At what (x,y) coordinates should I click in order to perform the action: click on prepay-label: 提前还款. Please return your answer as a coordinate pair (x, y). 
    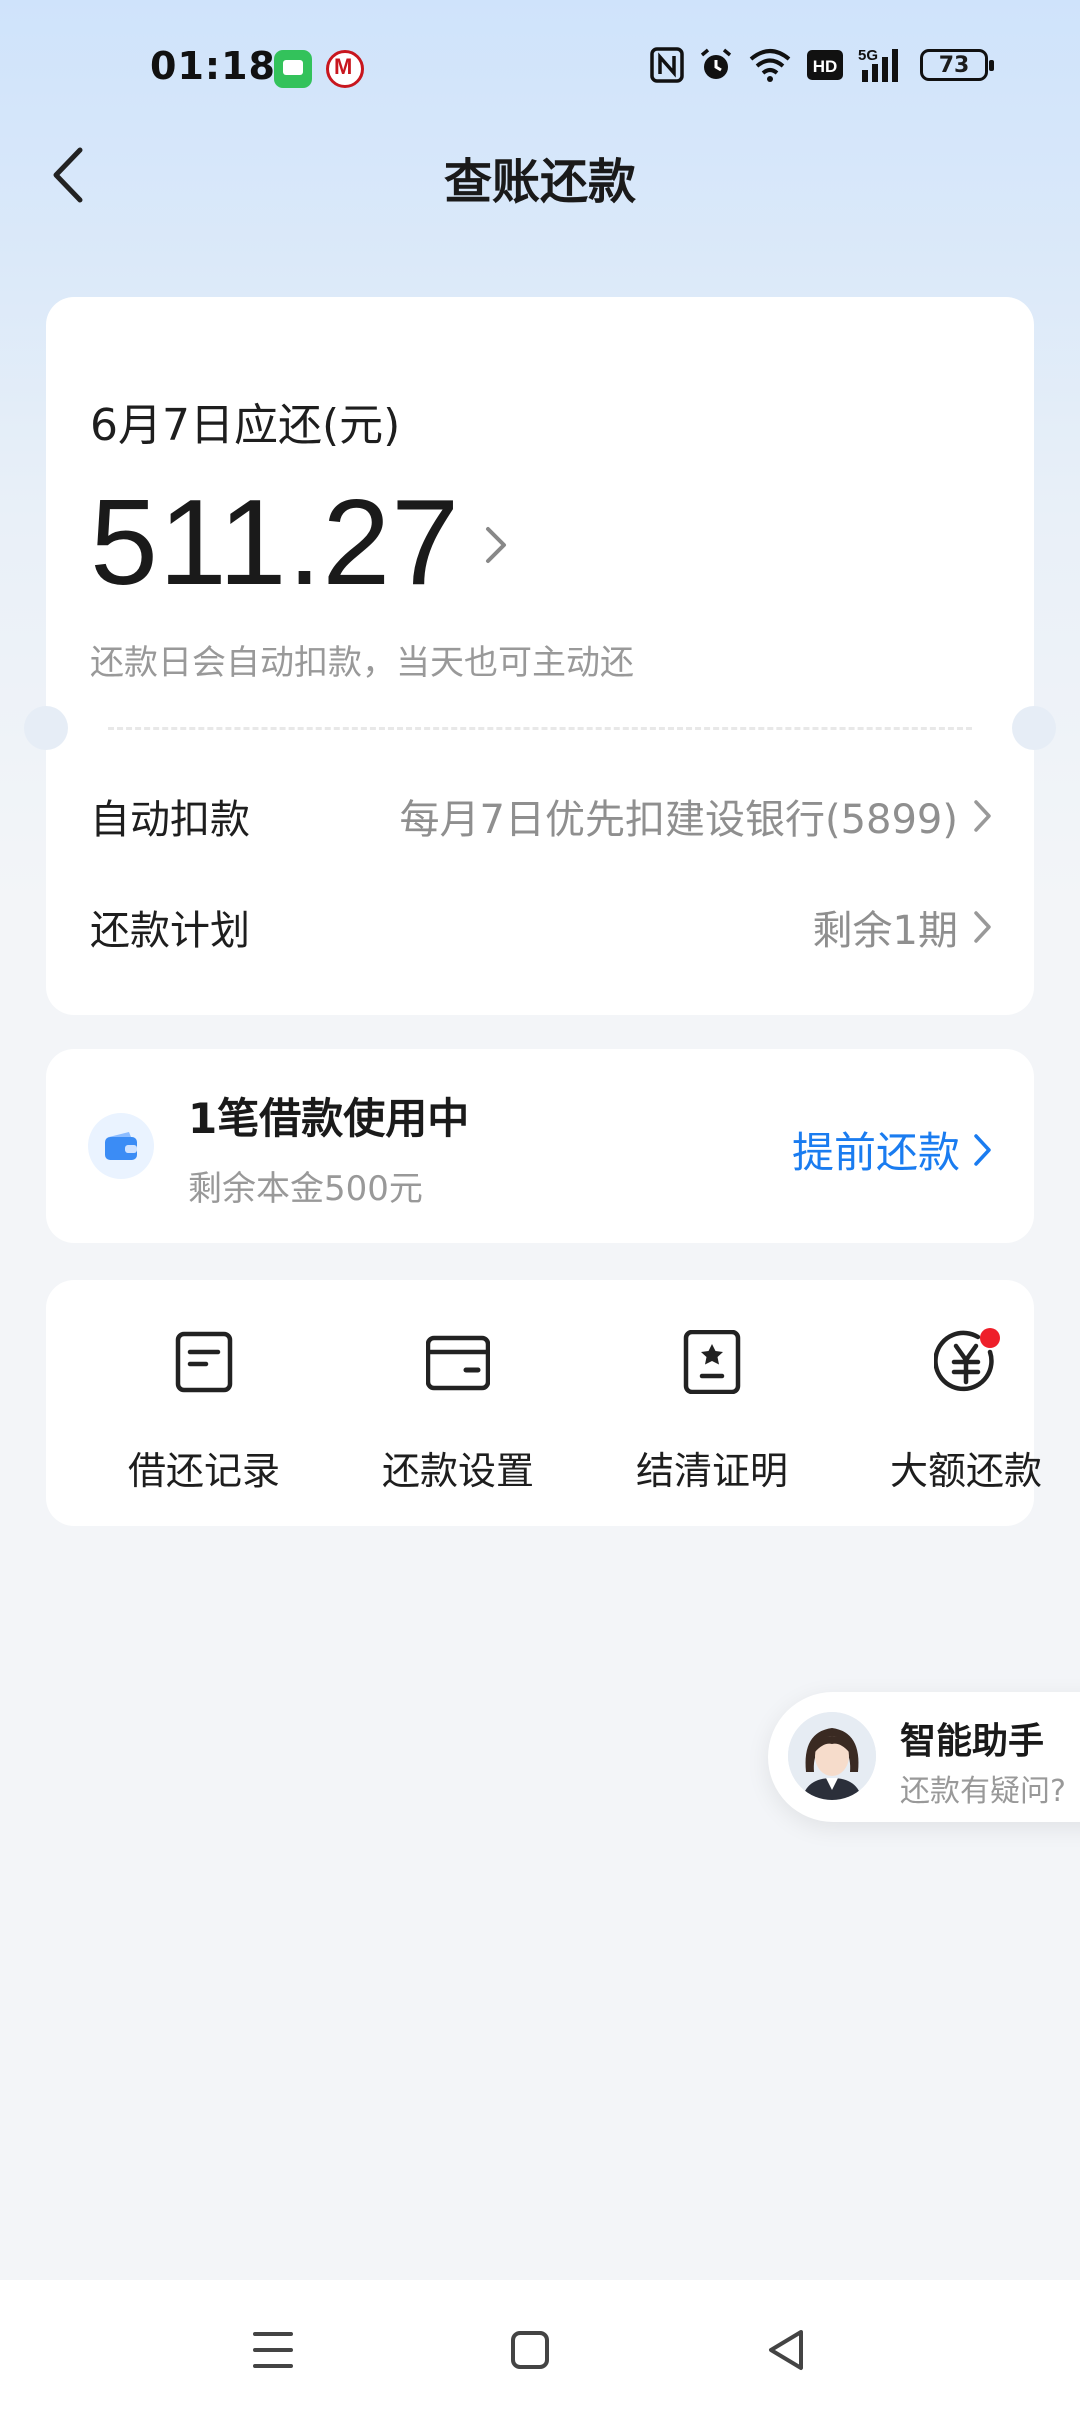
    Looking at the image, I should click on (875, 1152).